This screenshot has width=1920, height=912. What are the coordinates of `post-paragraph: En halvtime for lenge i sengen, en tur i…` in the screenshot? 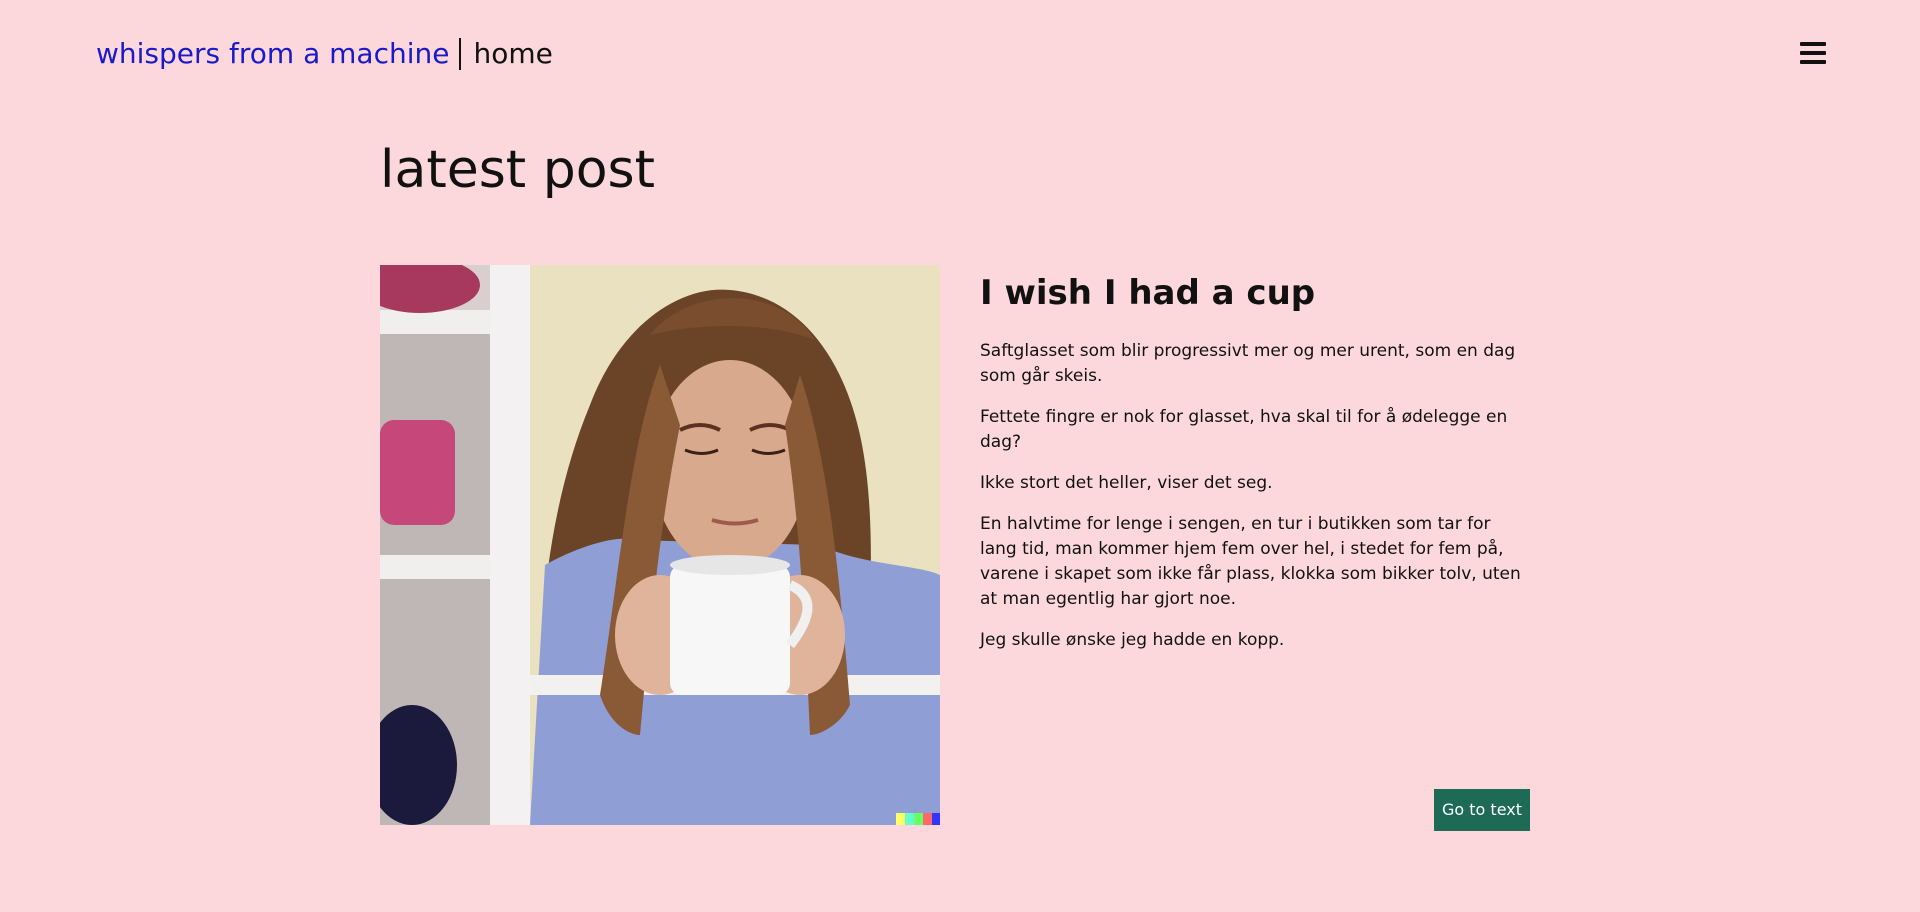 It's located at (1250, 561).